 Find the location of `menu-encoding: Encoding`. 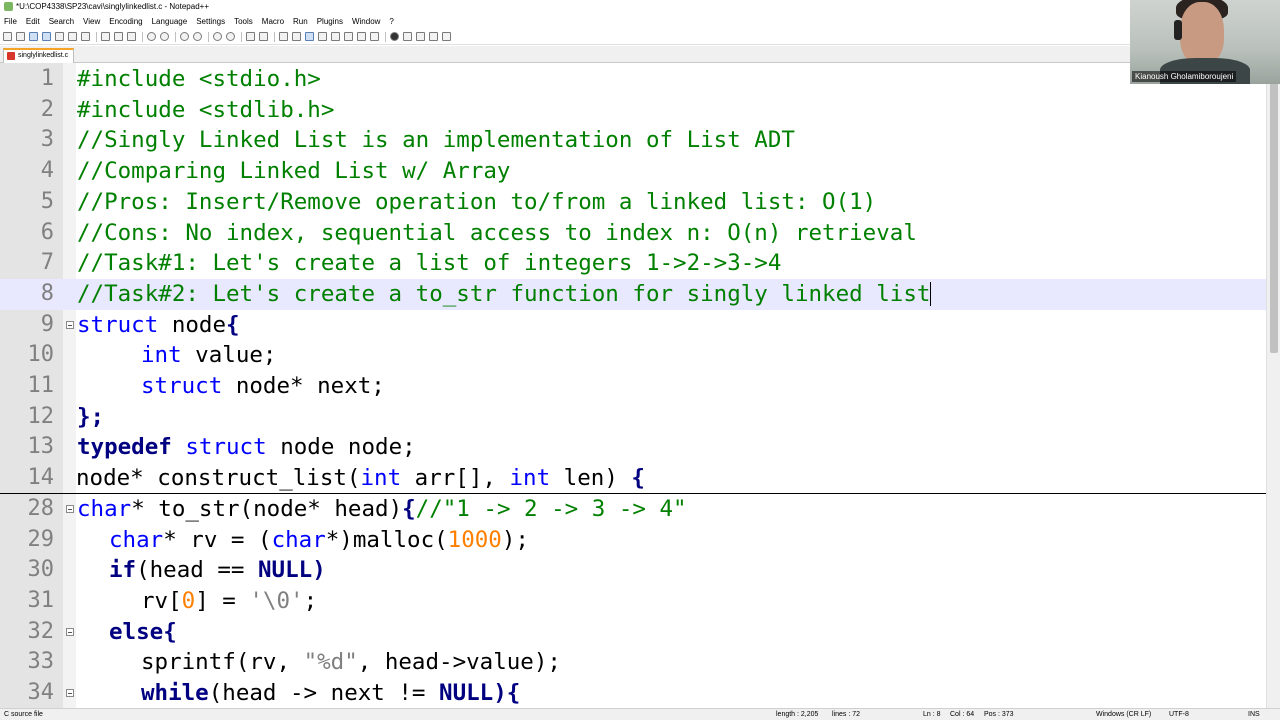

menu-encoding: Encoding is located at coordinates (125, 21).